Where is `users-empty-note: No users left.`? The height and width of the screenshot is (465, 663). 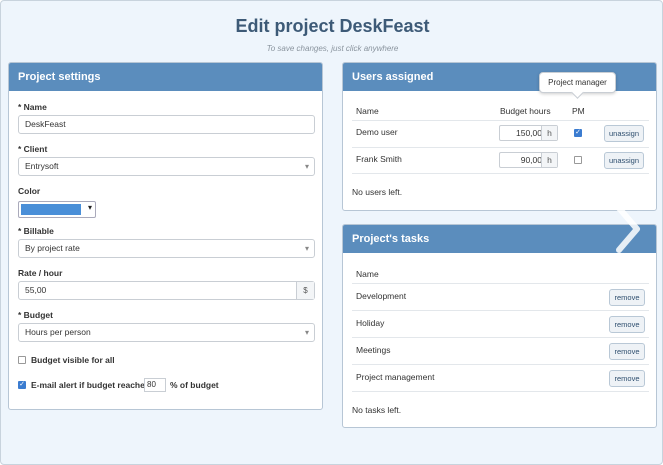
users-empty-note: No users left. is located at coordinates (377, 192).